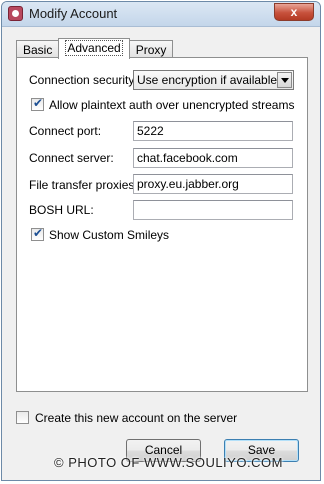 This screenshot has width=324, height=484. What do you see at coordinates (207, 80) in the screenshot?
I see `connection-security-value: Use encryption if available` at bounding box center [207, 80].